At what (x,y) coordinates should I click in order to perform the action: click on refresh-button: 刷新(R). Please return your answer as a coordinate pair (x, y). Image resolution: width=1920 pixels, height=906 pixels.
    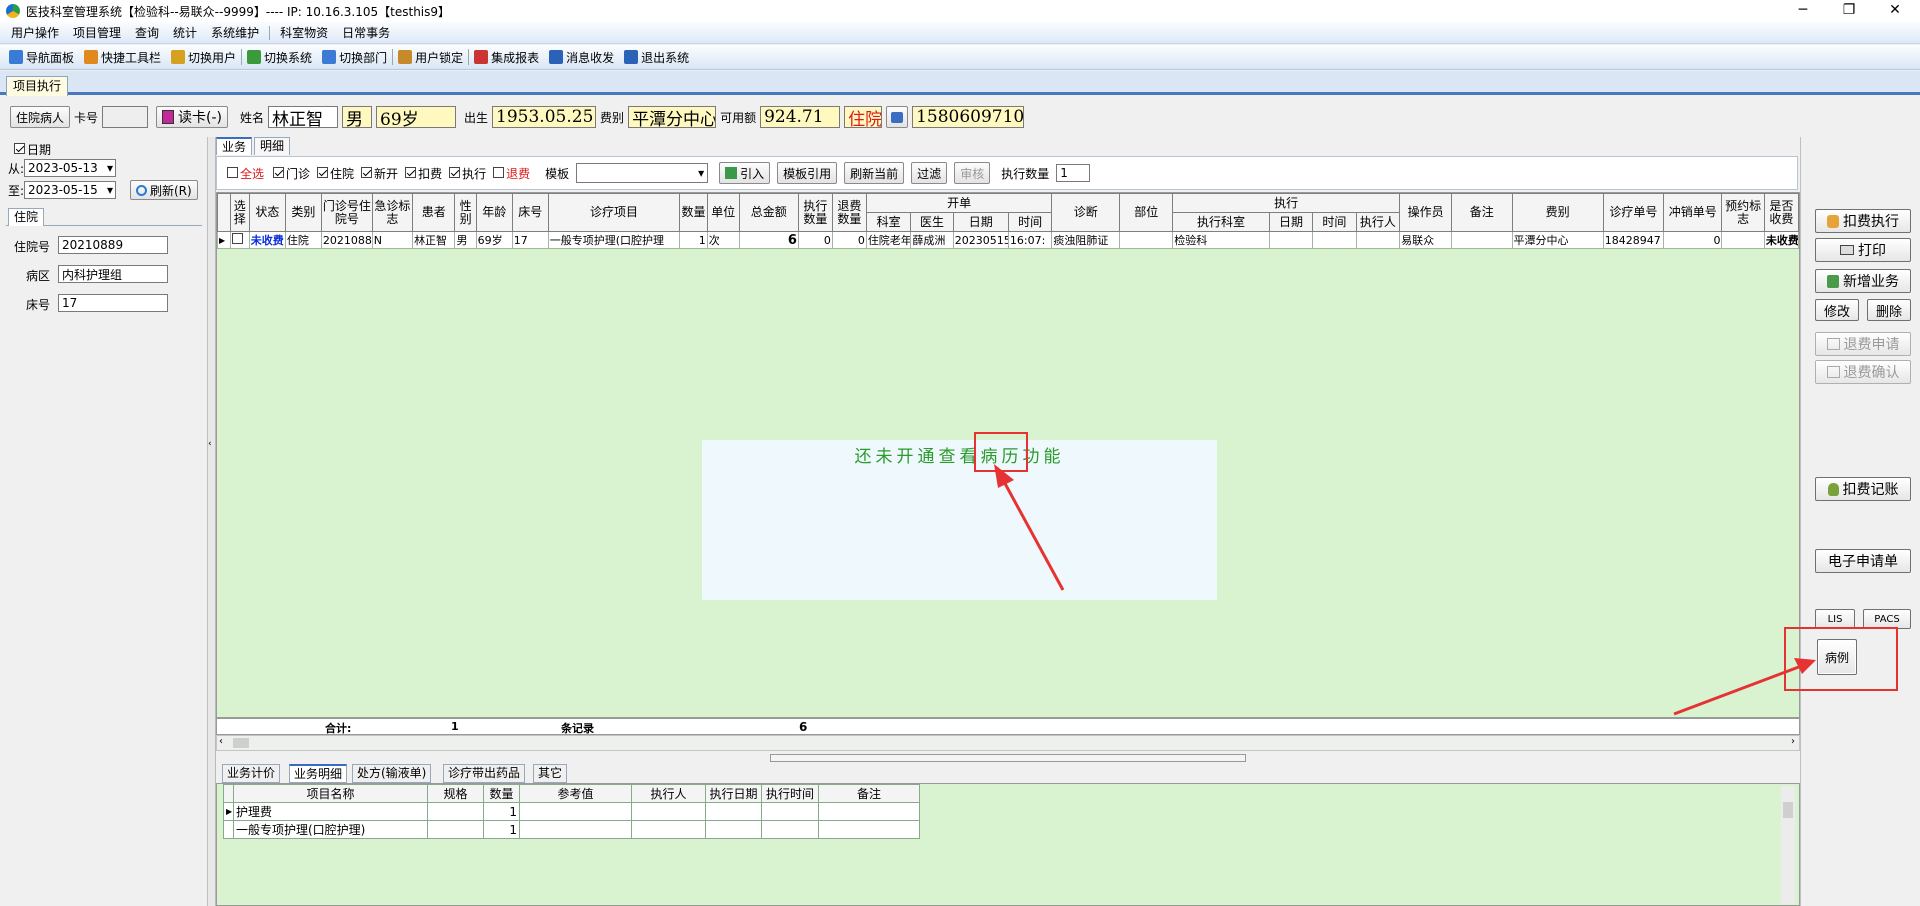
    Looking at the image, I should click on (164, 190).